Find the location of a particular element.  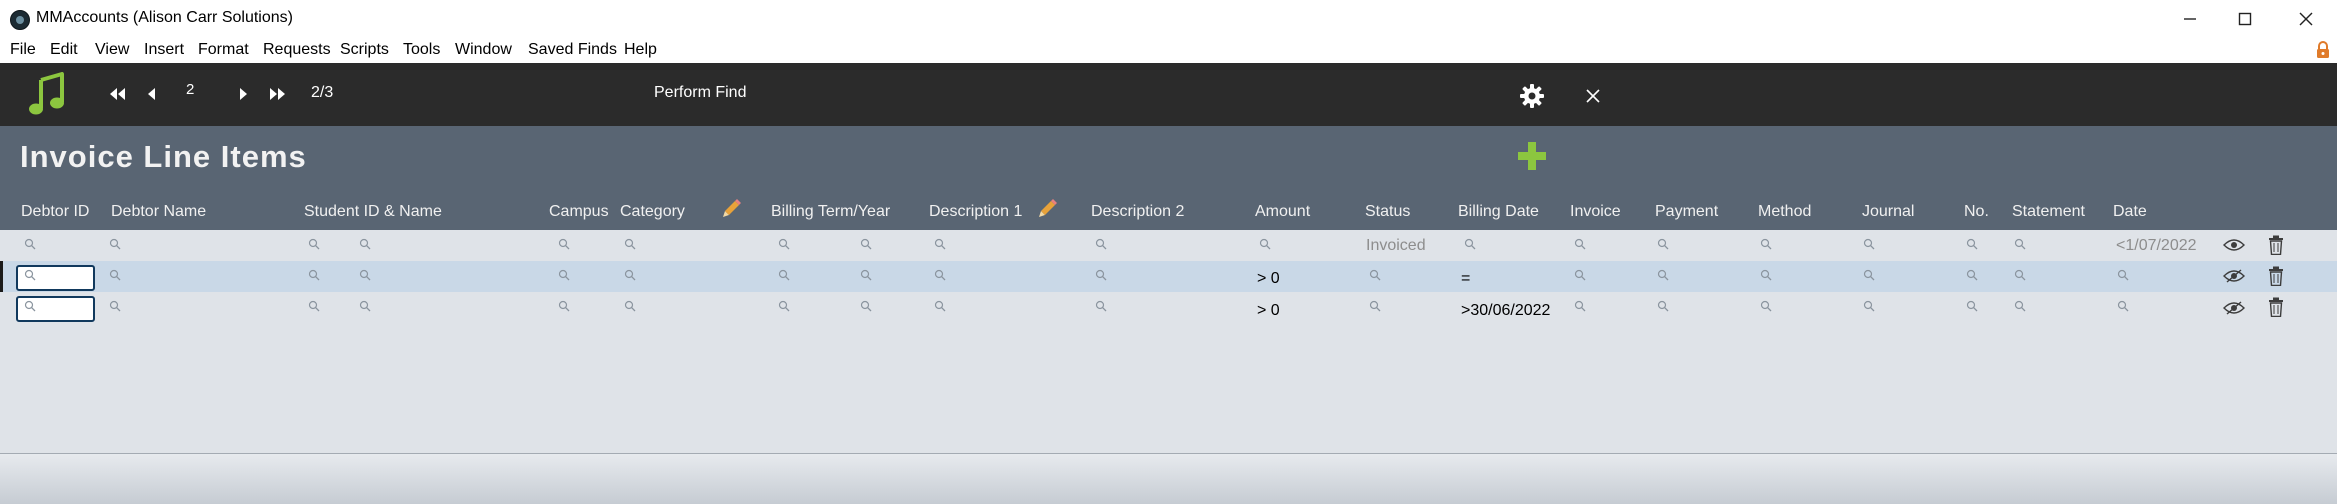

close-icon is located at coordinates (2306, 19).